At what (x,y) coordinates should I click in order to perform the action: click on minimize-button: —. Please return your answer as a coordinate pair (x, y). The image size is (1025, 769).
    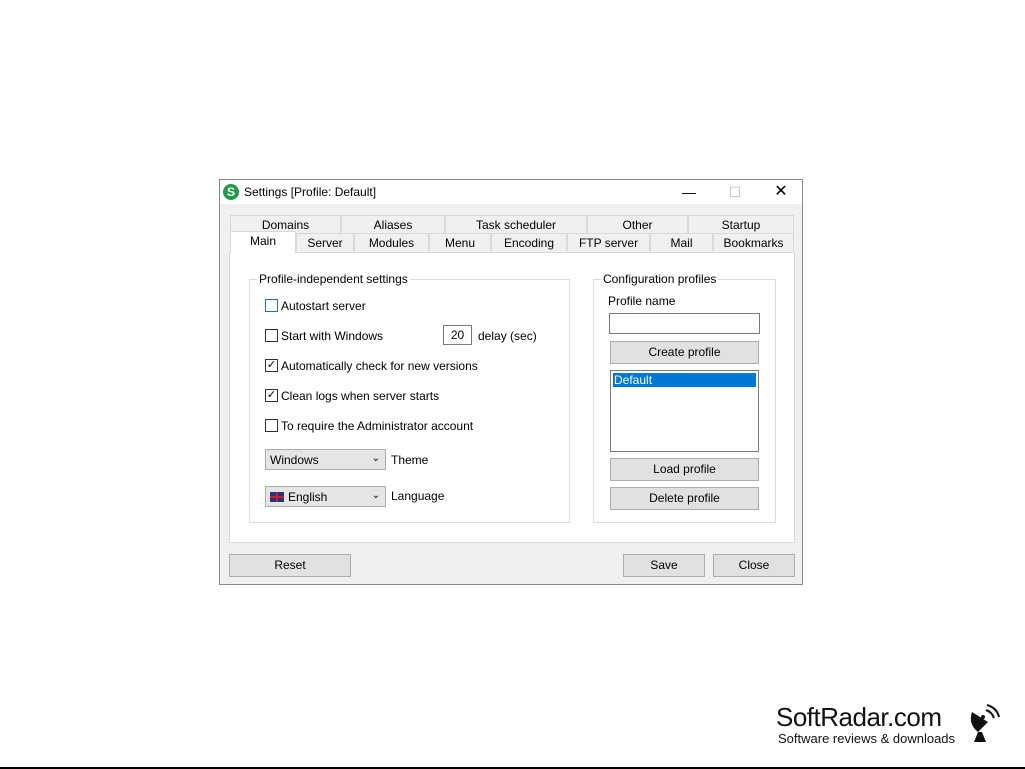
    Looking at the image, I should click on (689, 192).